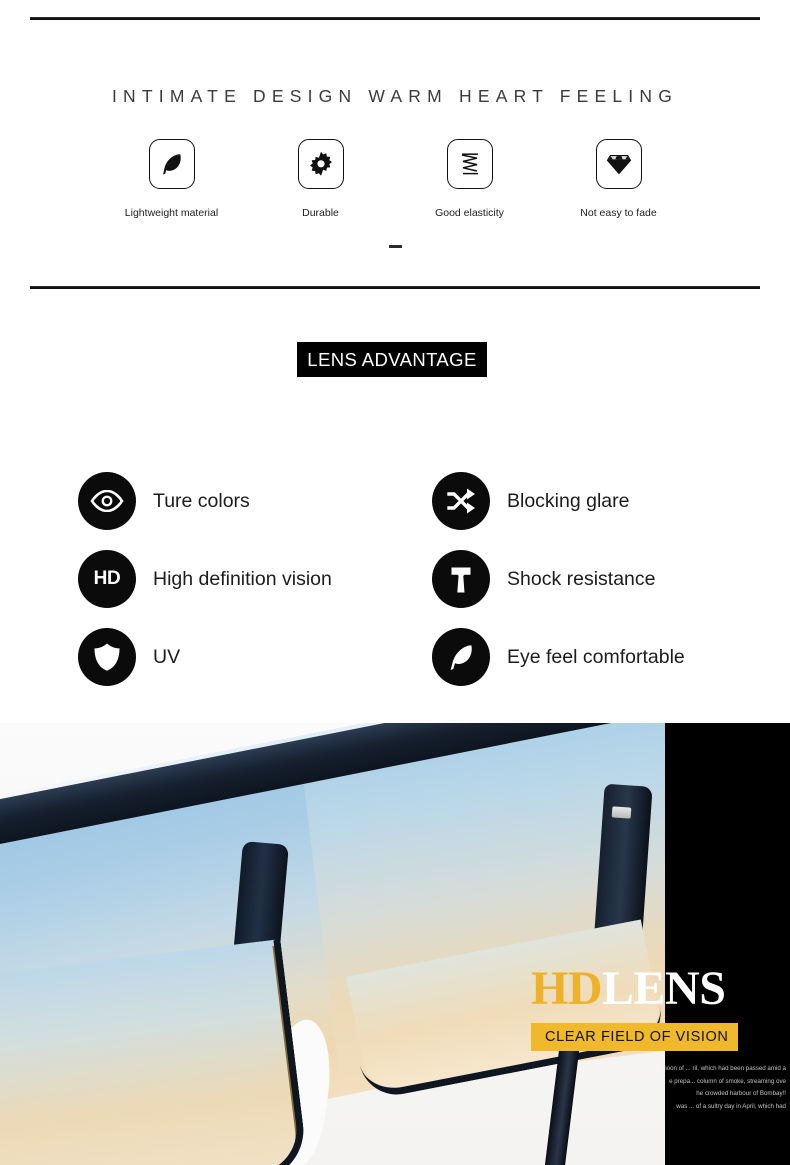 Image resolution: width=790 pixels, height=1165 pixels. Describe the element at coordinates (395, 18) in the screenshot. I see `divider-top` at that location.